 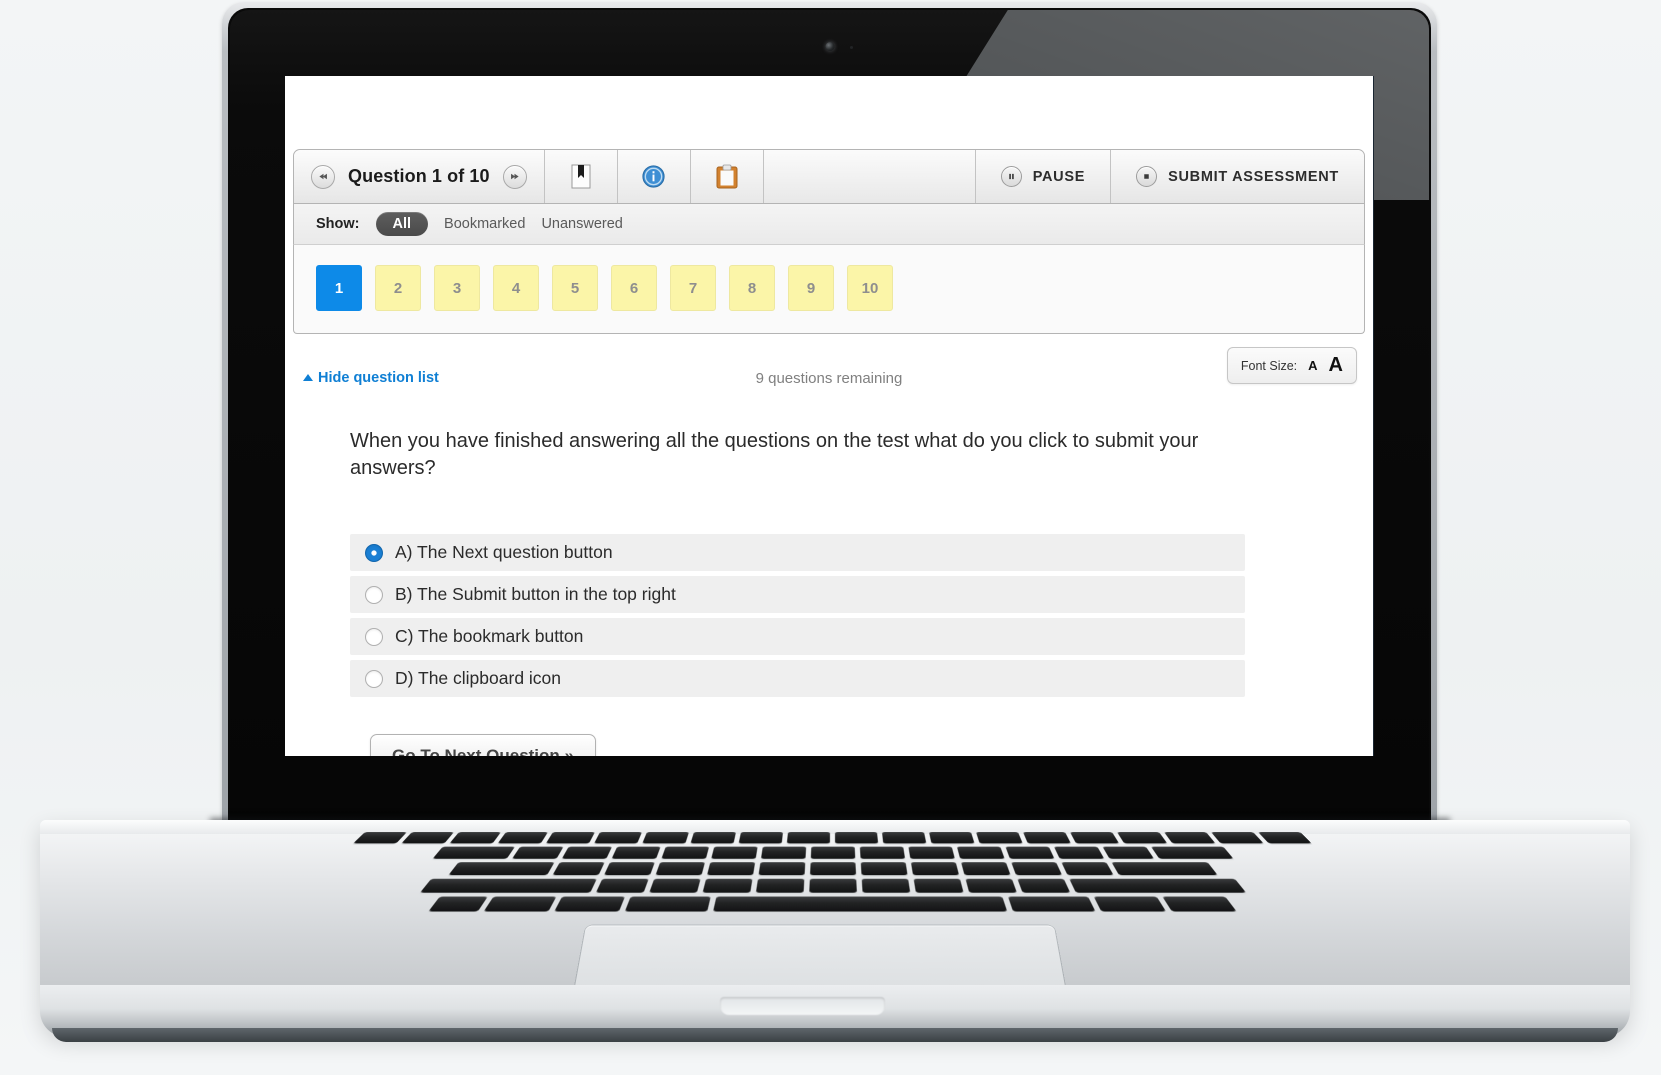 I want to click on font-size-control: Font Size: A A, so click(x=1291, y=365).